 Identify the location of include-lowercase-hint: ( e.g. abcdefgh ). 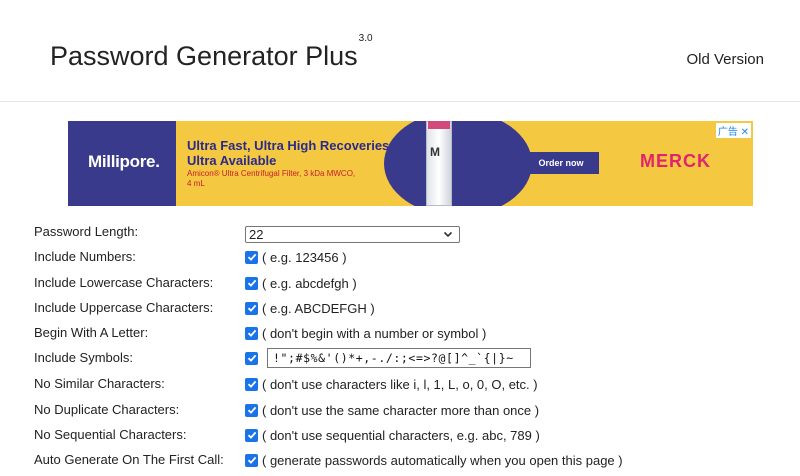
(309, 283).